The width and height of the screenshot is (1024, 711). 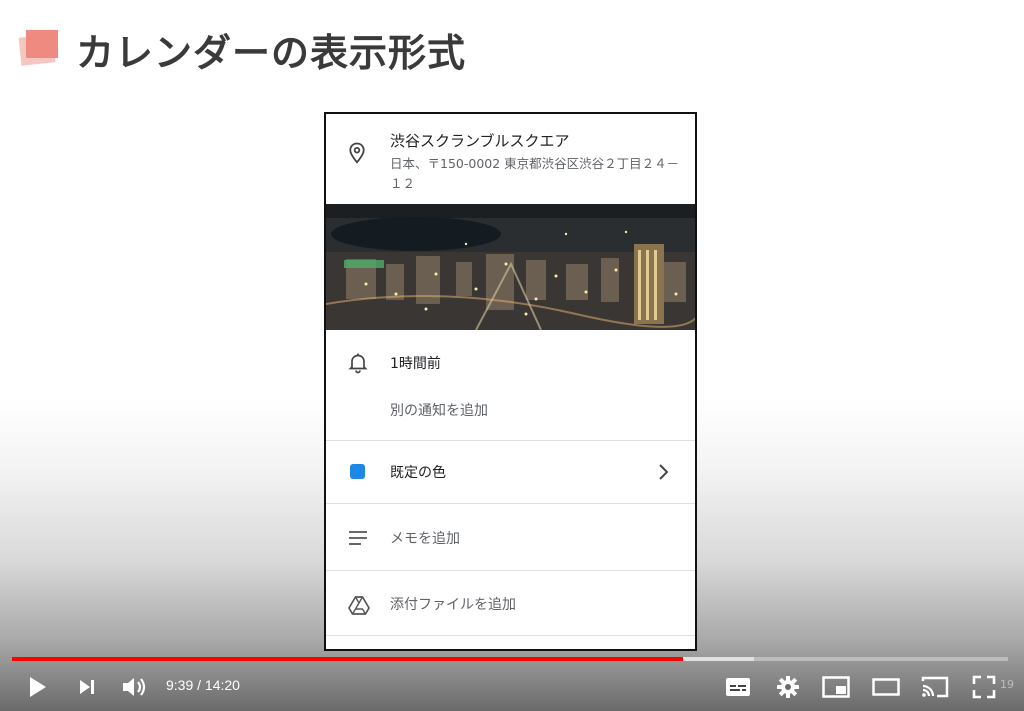 I want to click on miniplayer-button, so click(x=836, y=687).